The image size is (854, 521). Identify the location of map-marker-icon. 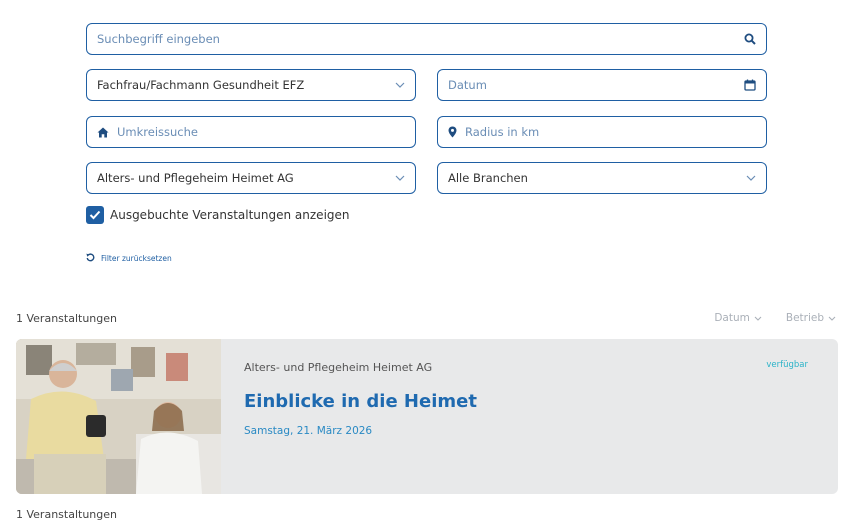
(452, 132).